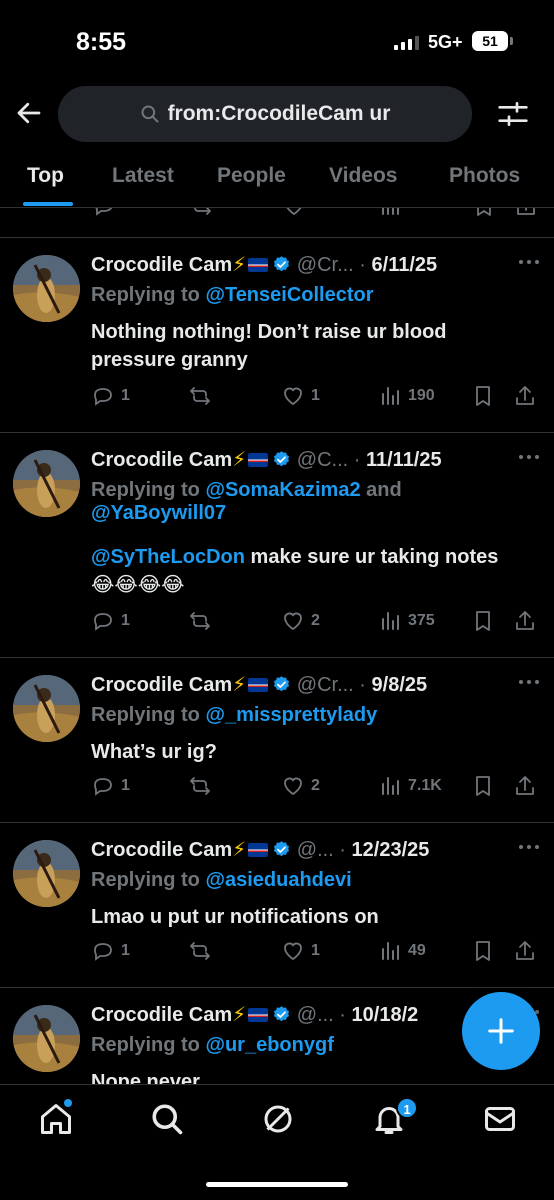 Image resolution: width=554 pixels, height=1200 pixels. What do you see at coordinates (125, 950) in the screenshot?
I see `reply-count: 1` at bounding box center [125, 950].